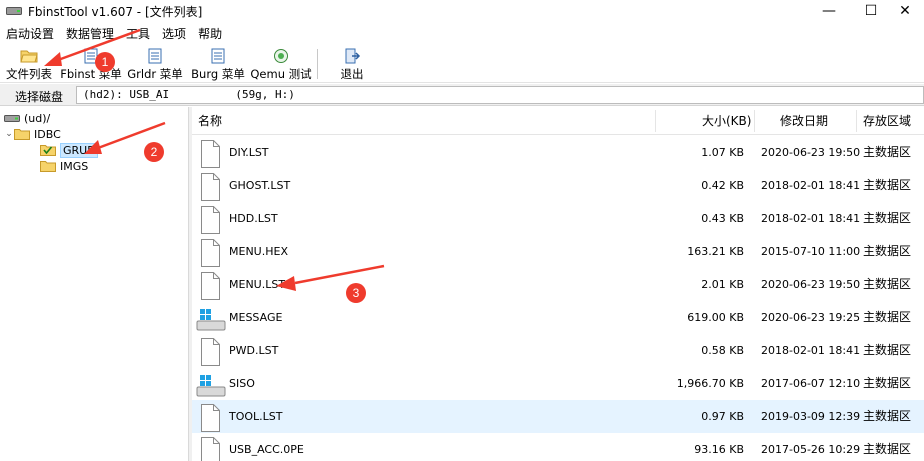 Image resolution: width=924 pixels, height=461 pixels. Describe the element at coordinates (105, 62) in the screenshot. I see `annotation-badge-1: 1` at that location.